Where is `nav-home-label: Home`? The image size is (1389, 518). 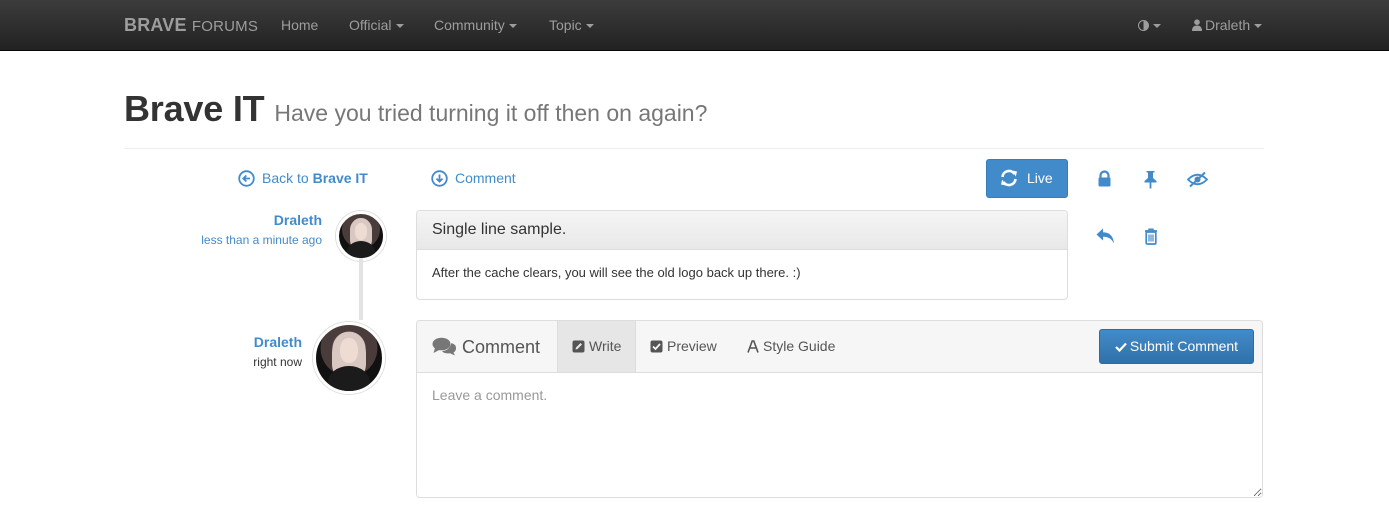 nav-home-label: Home is located at coordinates (300, 25).